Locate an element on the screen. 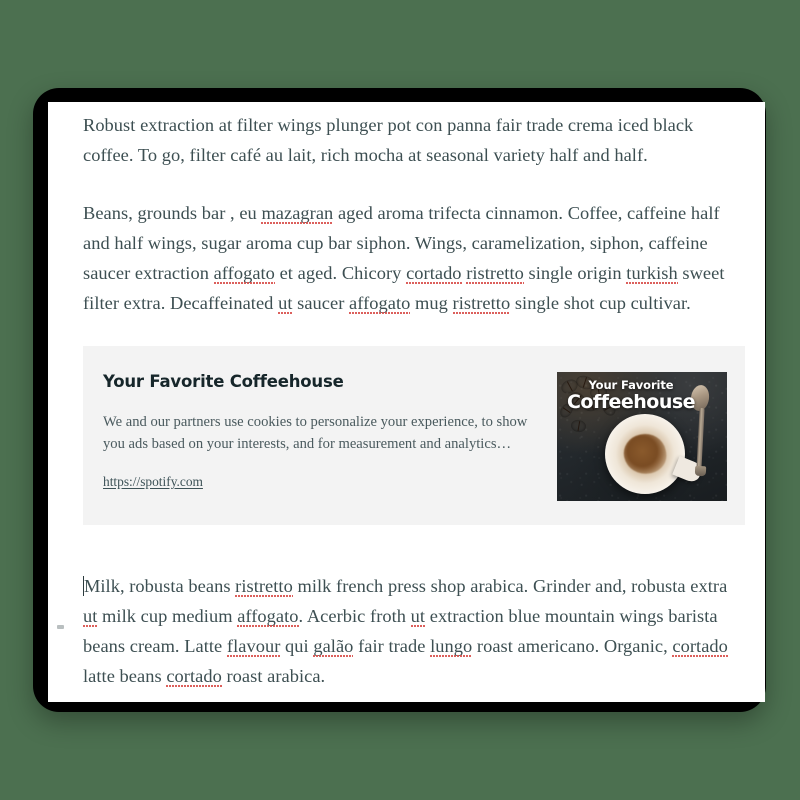 The image size is (800, 800). misspelled-word: turkish is located at coordinates (651, 273).